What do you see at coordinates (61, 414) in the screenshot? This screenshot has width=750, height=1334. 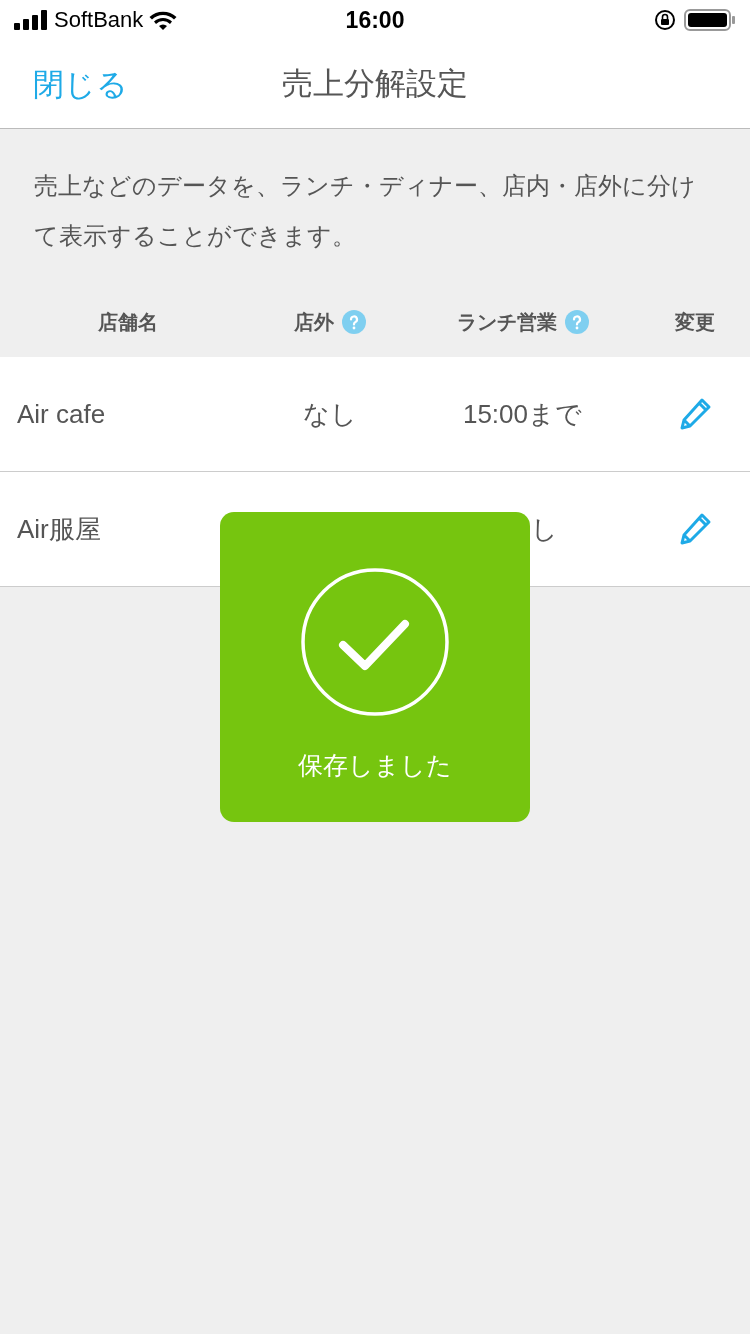 I see `table-cell-text: Air cafe` at bounding box center [61, 414].